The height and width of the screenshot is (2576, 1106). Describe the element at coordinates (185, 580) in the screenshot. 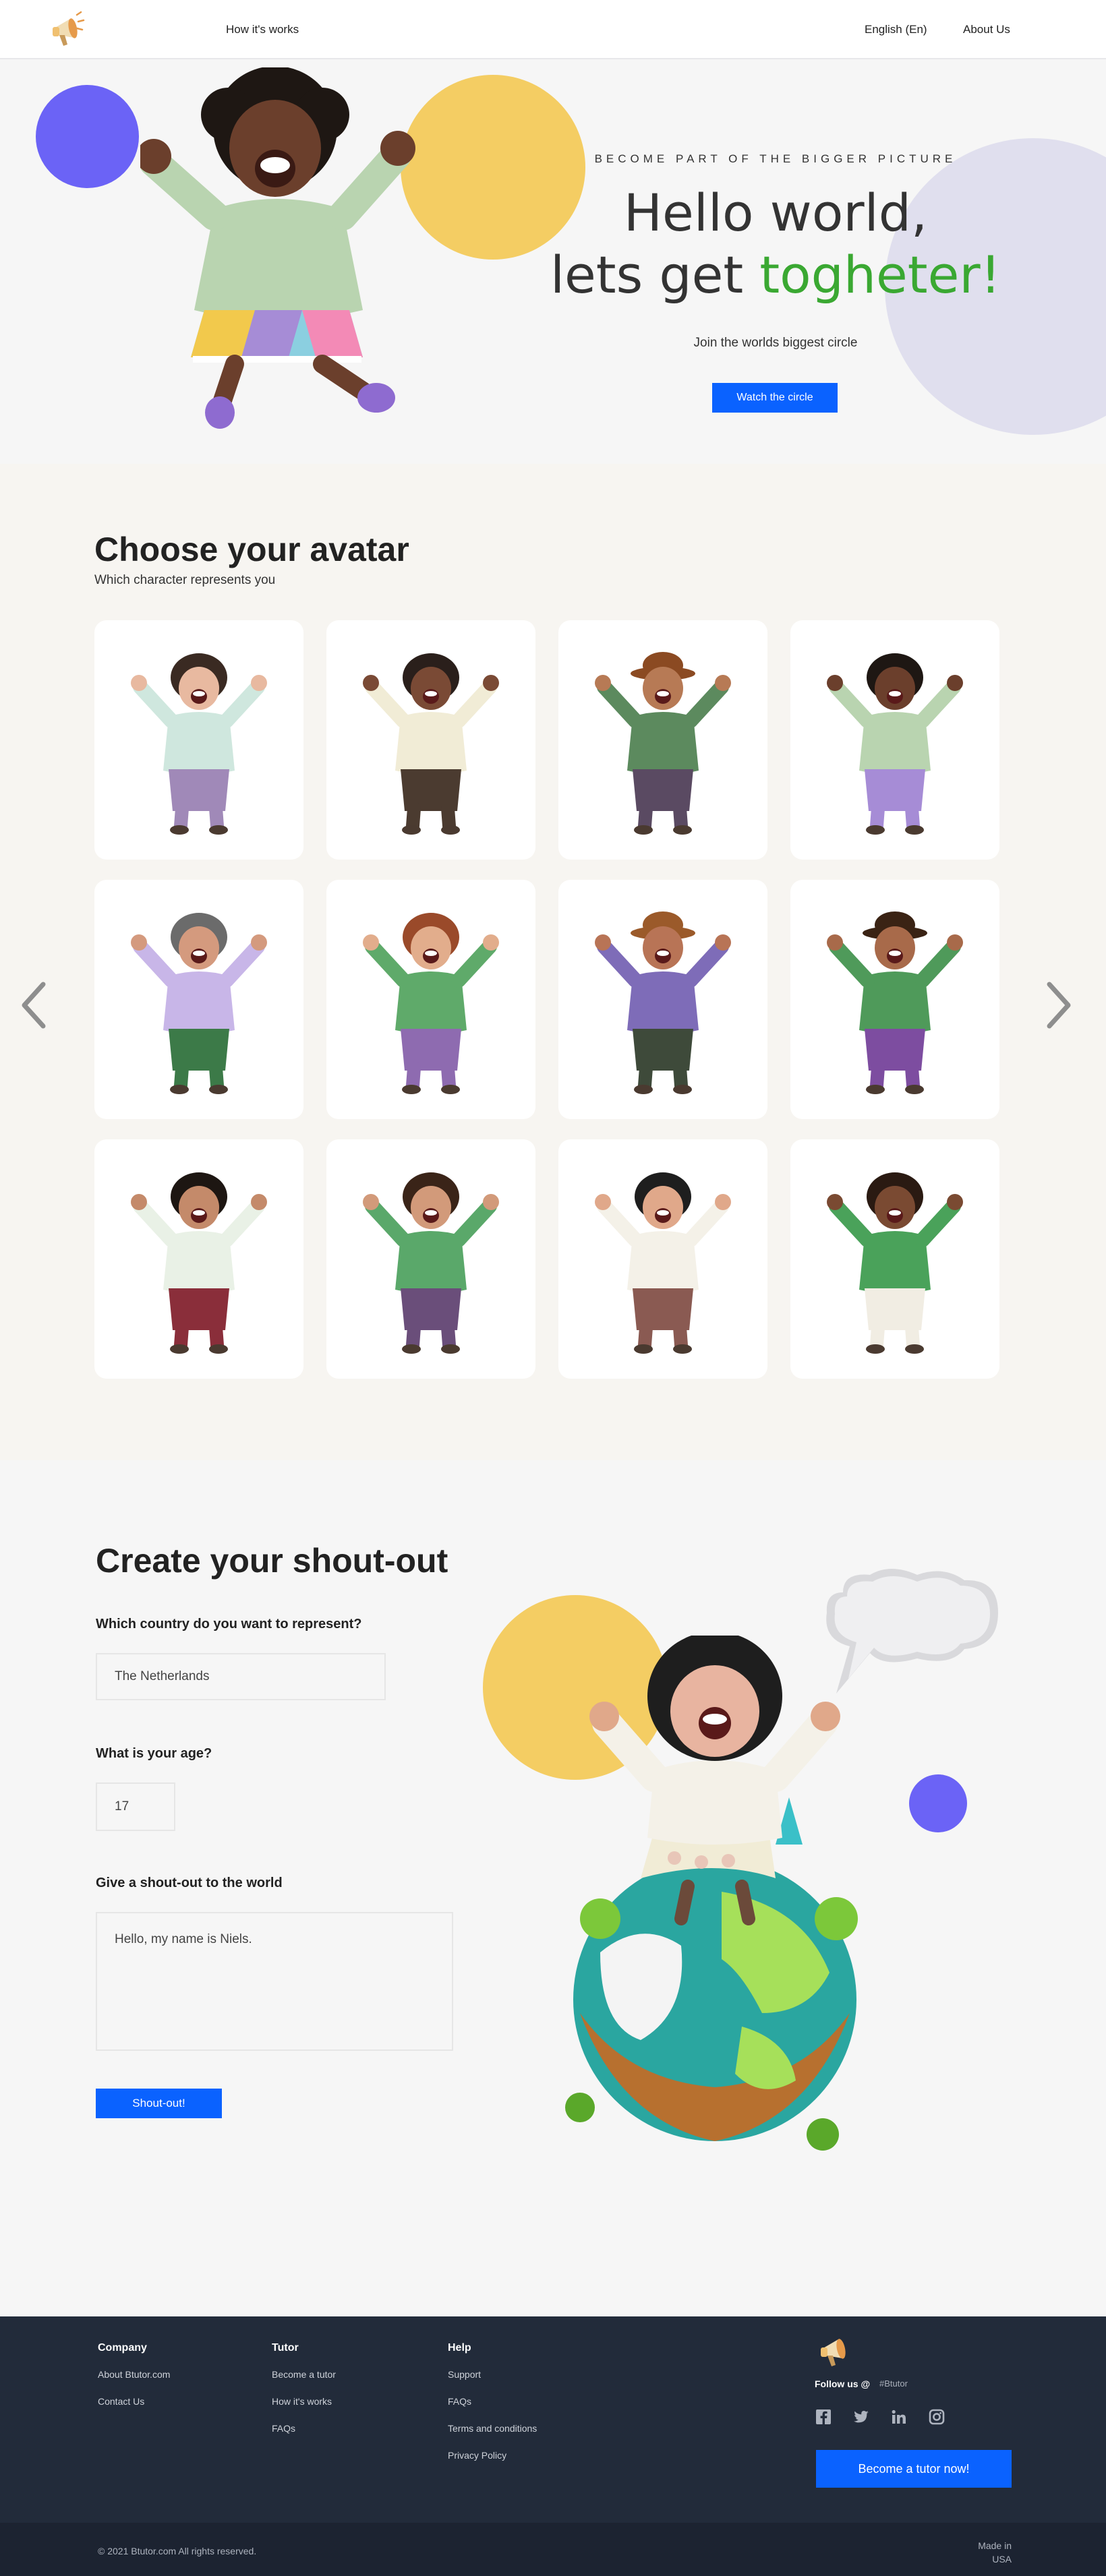

I see `avatar-section-subtitle: Which character represents you` at that location.